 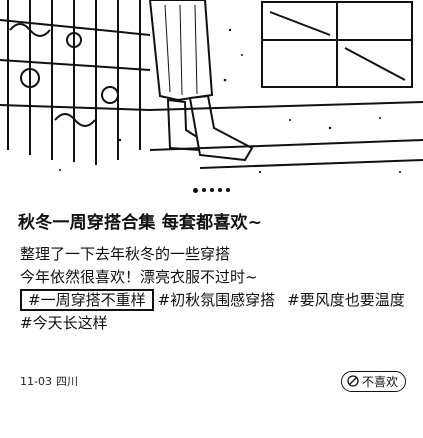 I want to click on hashtag-link: #要风度也要温度, so click(x=346, y=300).